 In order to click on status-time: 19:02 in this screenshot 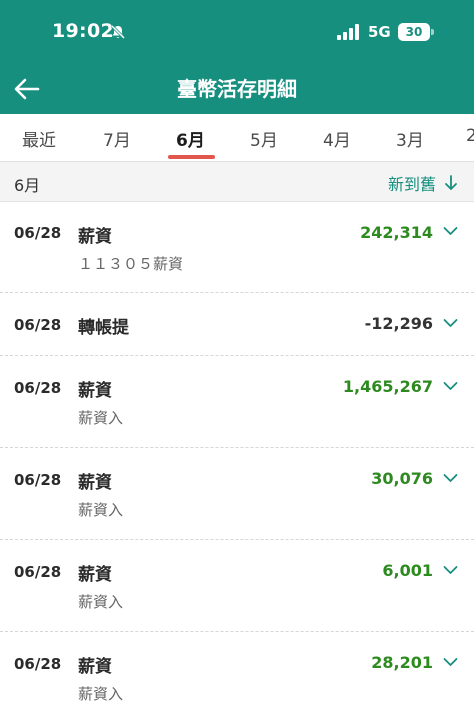, I will do `click(83, 31)`.